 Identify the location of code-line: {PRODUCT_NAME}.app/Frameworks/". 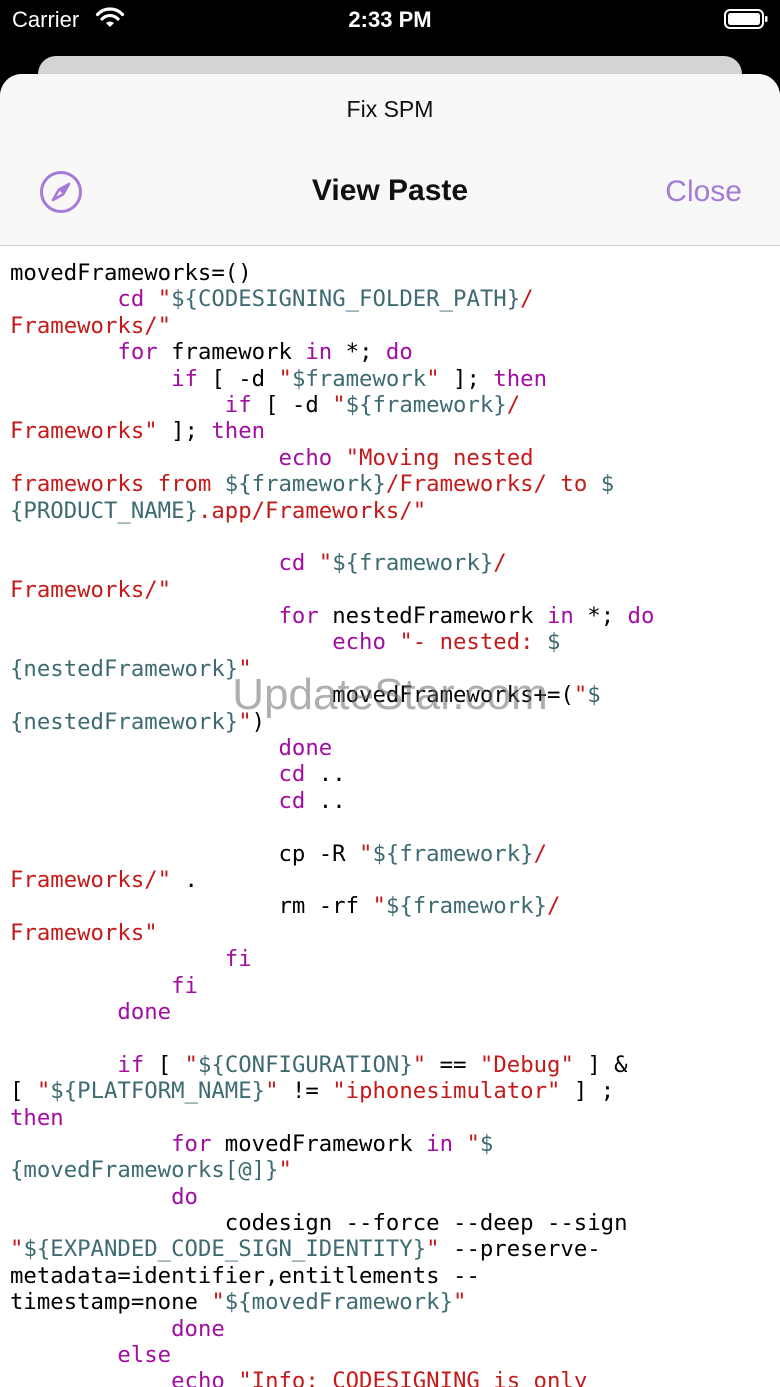
(392, 511).